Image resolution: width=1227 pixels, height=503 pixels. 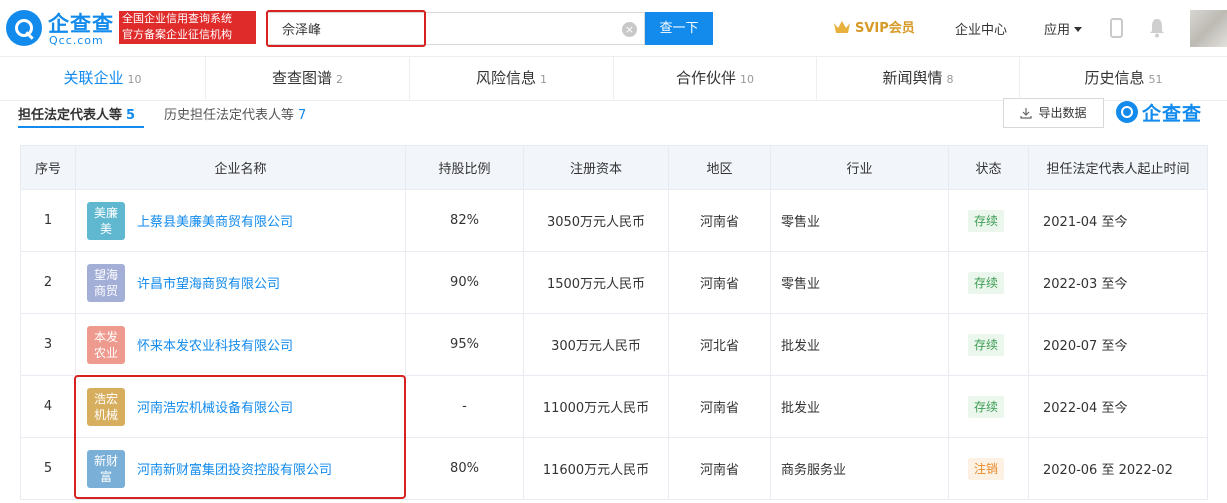 I want to click on tenure-period: 2021-04 至今, so click(x=1118, y=220).